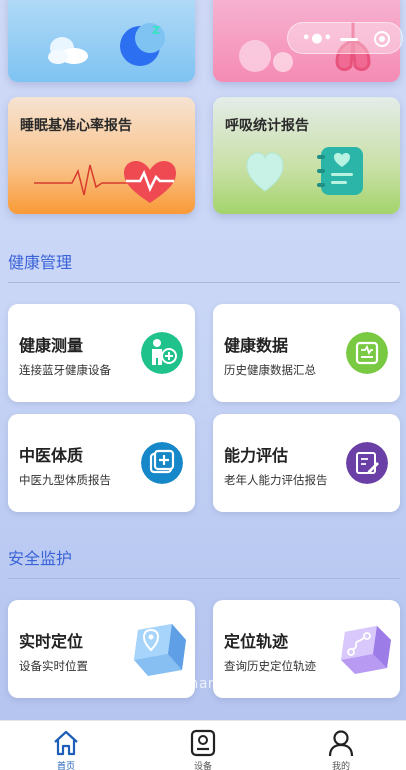 Image resolution: width=406 pixels, height=770 pixels. Describe the element at coordinates (367, 463) in the screenshot. I see `edit-form-icon` at that location.